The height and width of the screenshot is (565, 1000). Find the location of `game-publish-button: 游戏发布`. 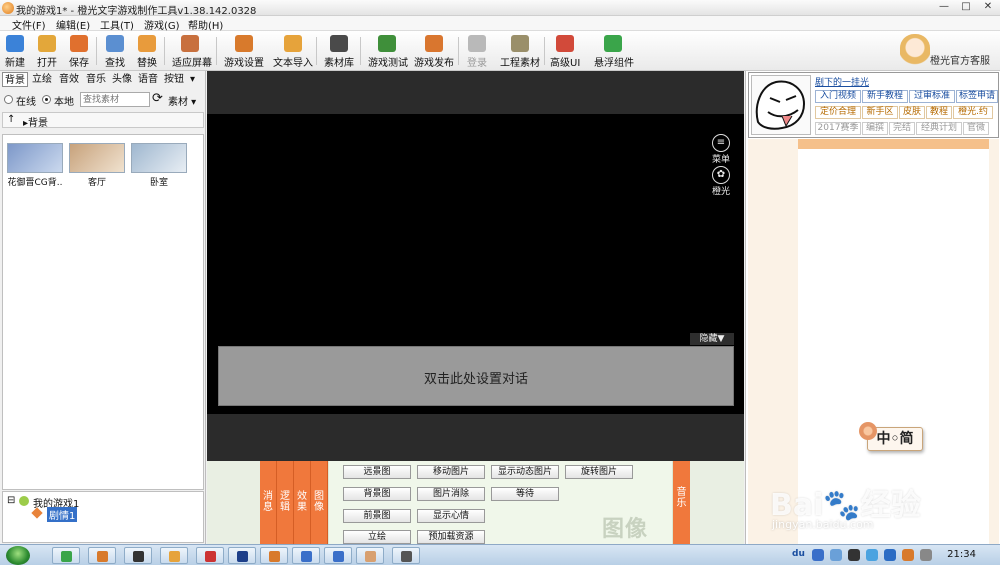

game-publish-button: 游戏发布 is located at coordinates (434, 51).